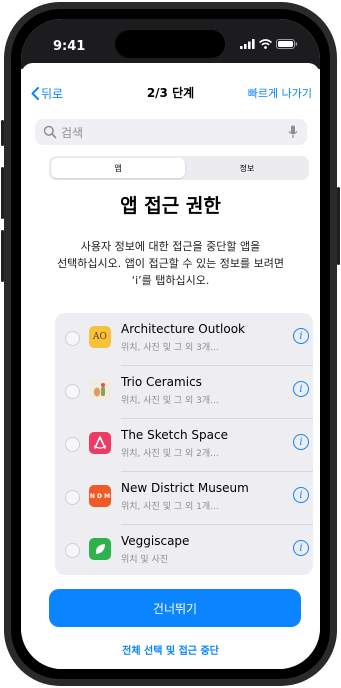 This screenshot has width=341, height=688. I want to click on architecture-outlook-app-icon: AO, so click(100, 337).